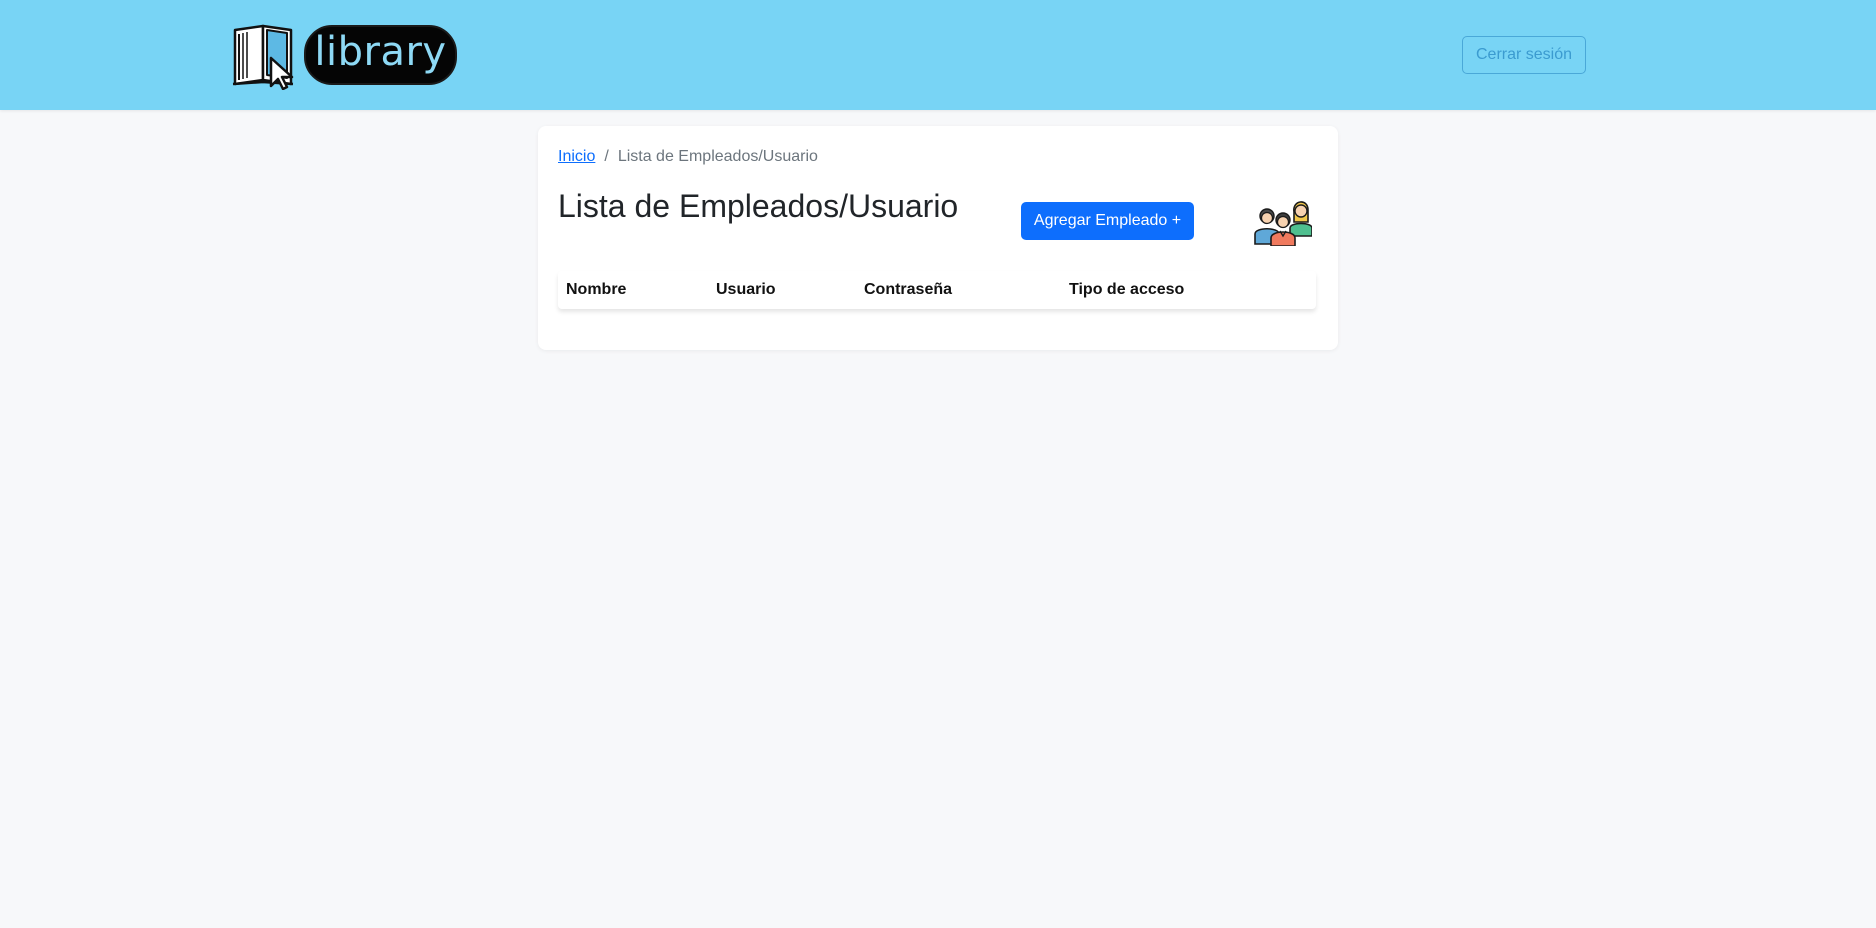 This screenshot has height=928, width=1876. What do you see at coordinates (746, 289) in the screenshot?
I see `column-header-usuario: Usuario` at bounding box center [746, 289].